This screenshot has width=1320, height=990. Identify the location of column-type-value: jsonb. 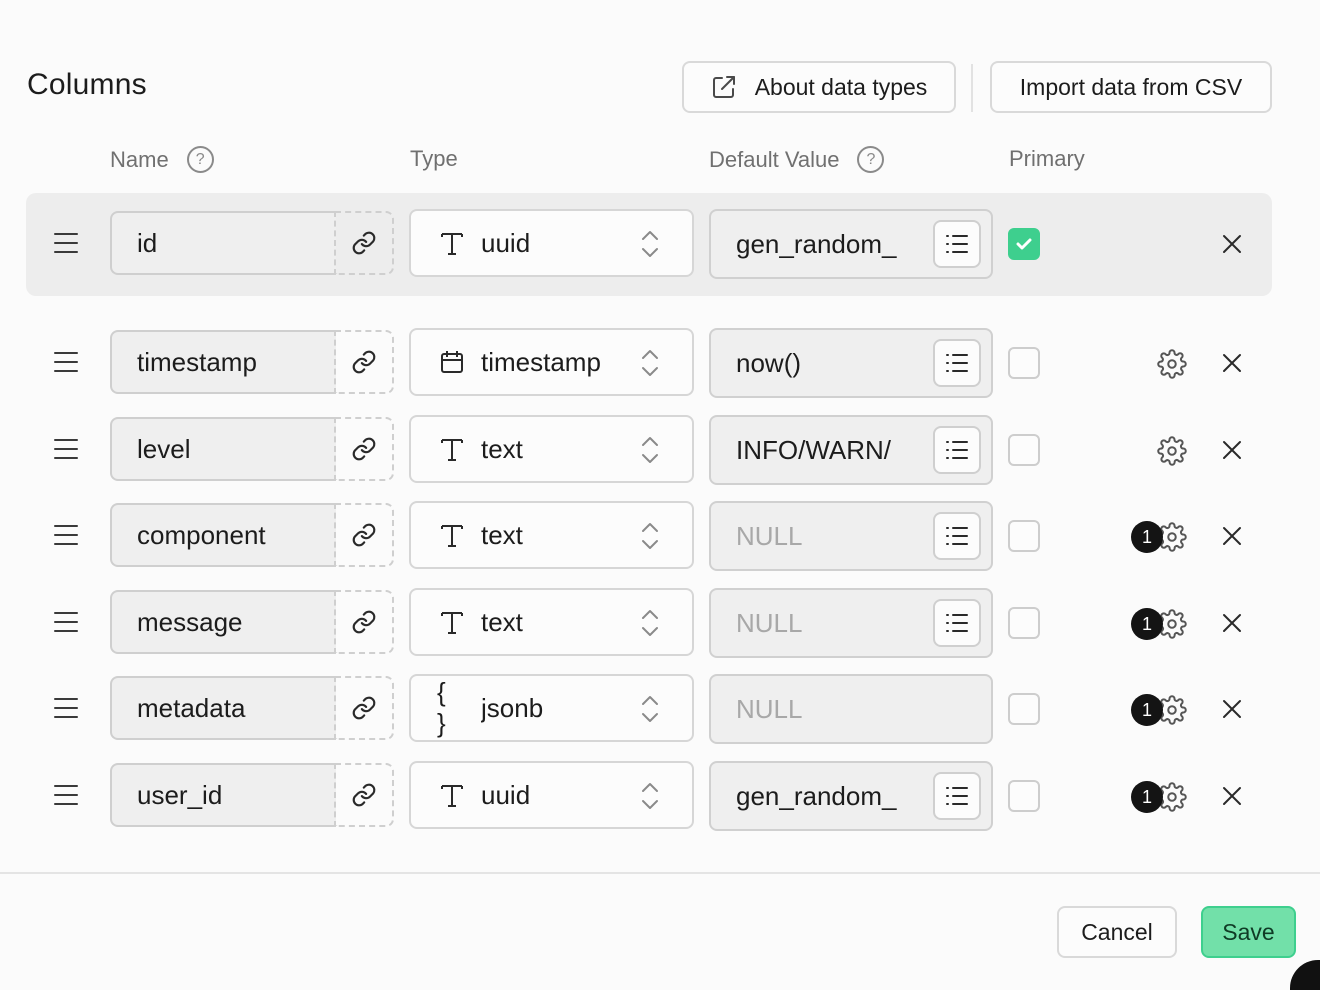
(512, 707).